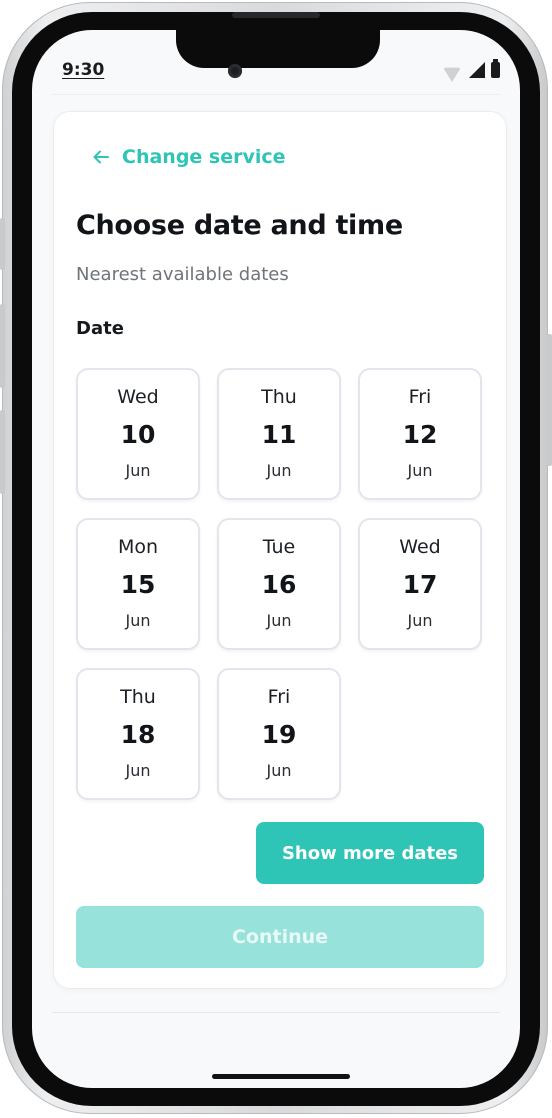 This screenshot has height=1118, width=552. What do you see at coordinates (276, 1012) in the screenshot?
I see `footer-divider` at bounding box center [276, 1012].